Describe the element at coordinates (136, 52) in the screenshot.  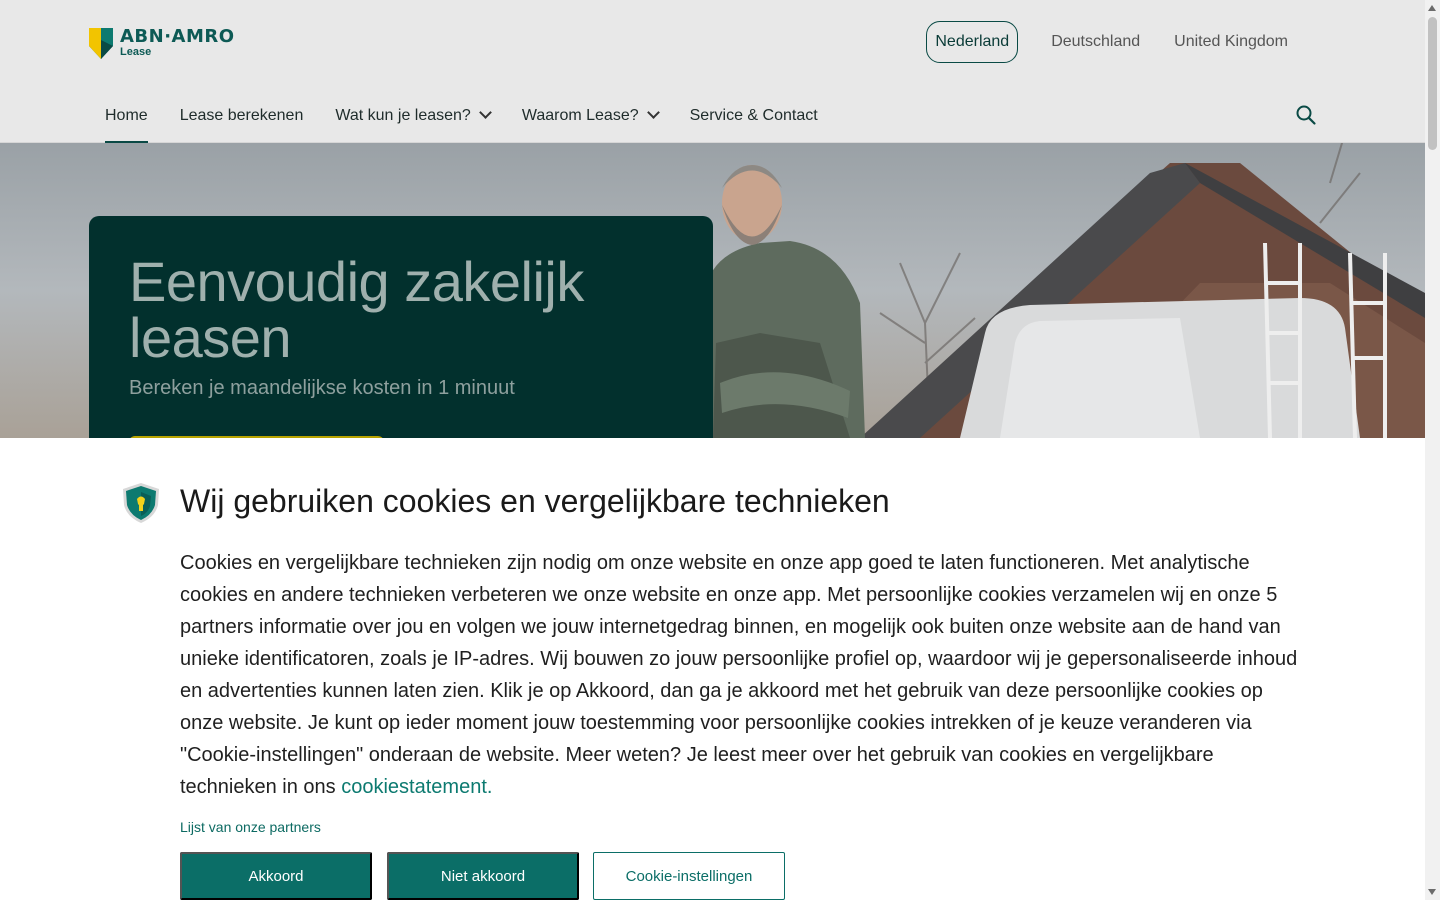
I see `logo-sub-name: Lease` at that location.